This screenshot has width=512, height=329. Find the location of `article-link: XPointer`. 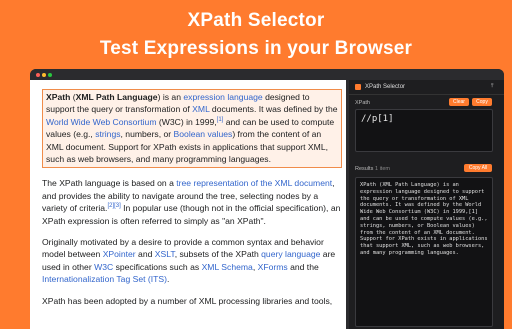

article-link: XPointer is located at coordinates (119, 254).